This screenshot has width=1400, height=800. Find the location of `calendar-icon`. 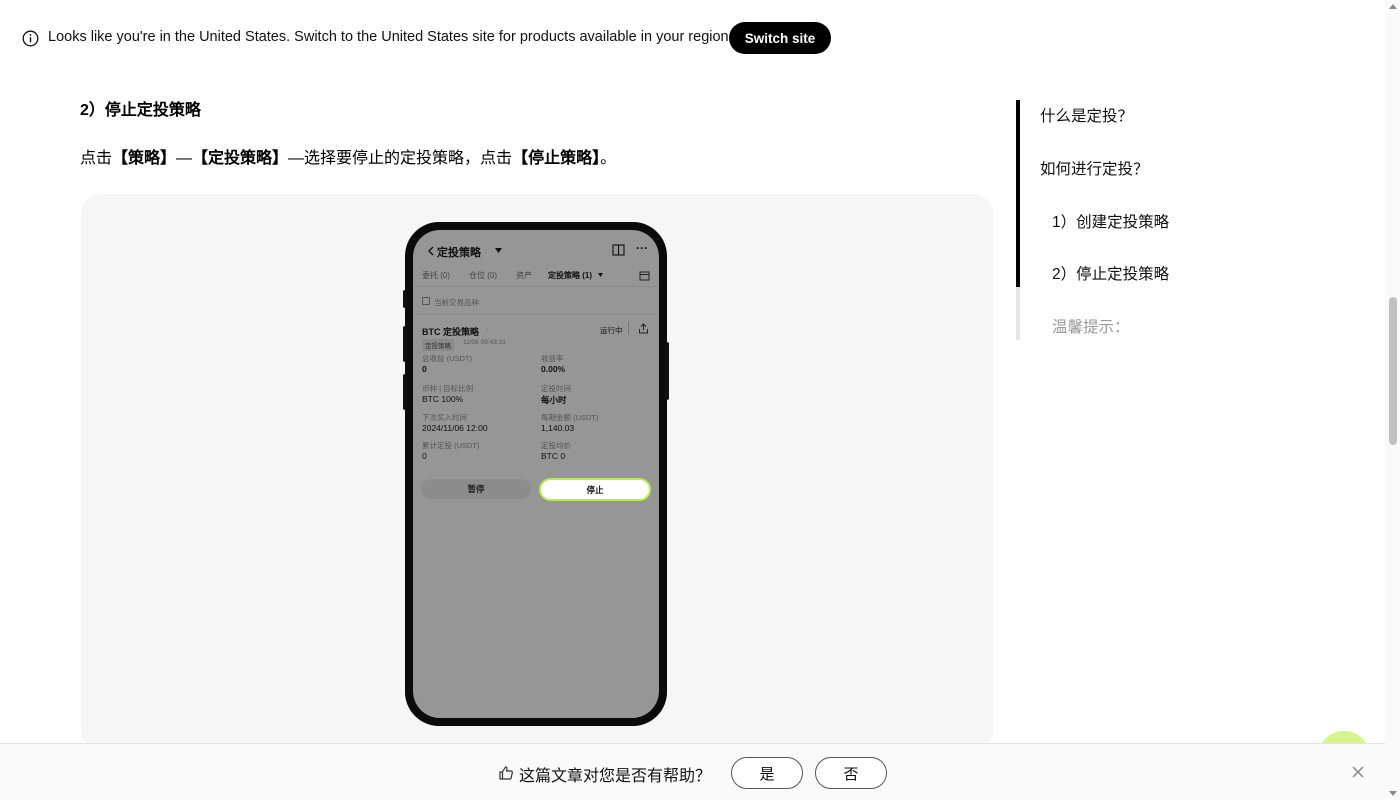

calendar-icon is located at coordinates (644, 276).